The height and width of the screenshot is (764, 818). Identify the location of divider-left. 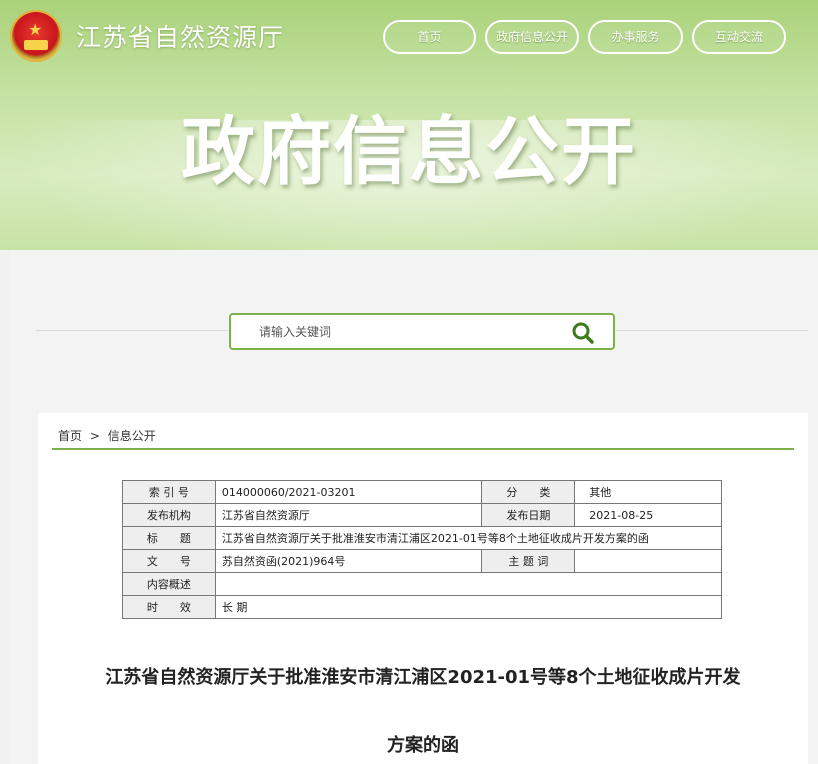
(132, 330).